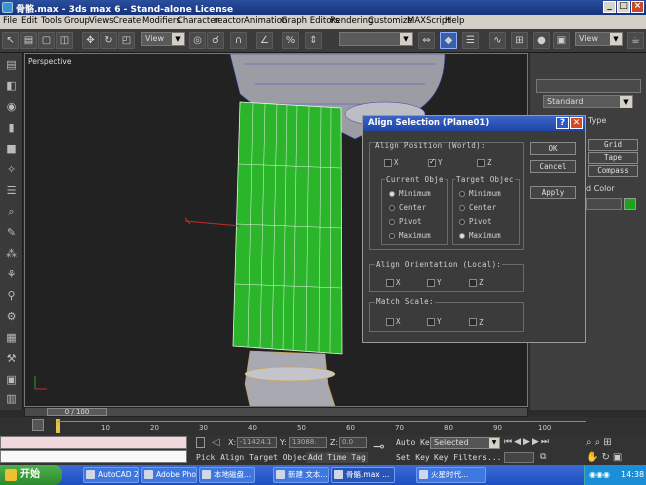 Image resolution: width=646 pixels, height=485 pixels. Describe the element at coordinates (11, 359) in the screenshot. I see `utility-icon: ⚒` at that location.